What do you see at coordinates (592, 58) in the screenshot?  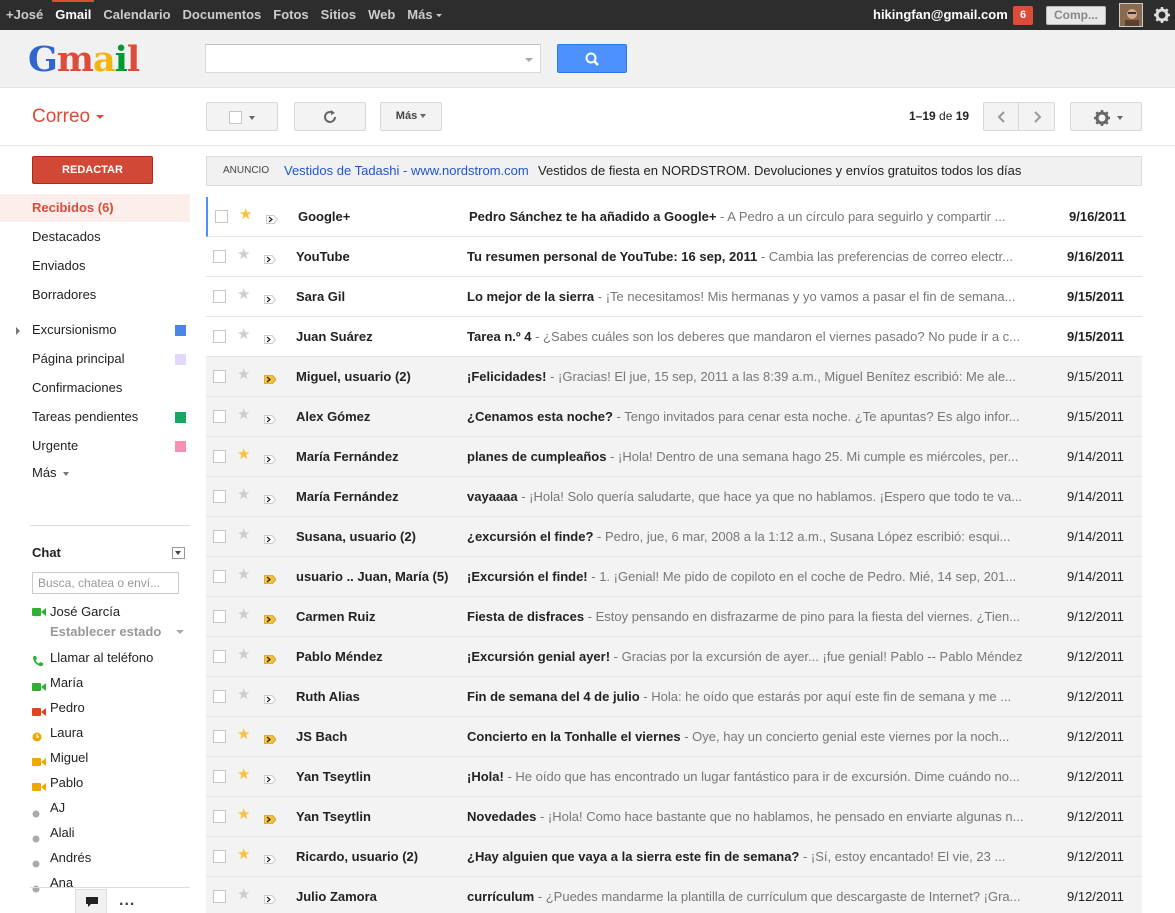 I see `search-button` at bounding box center [592, 58].